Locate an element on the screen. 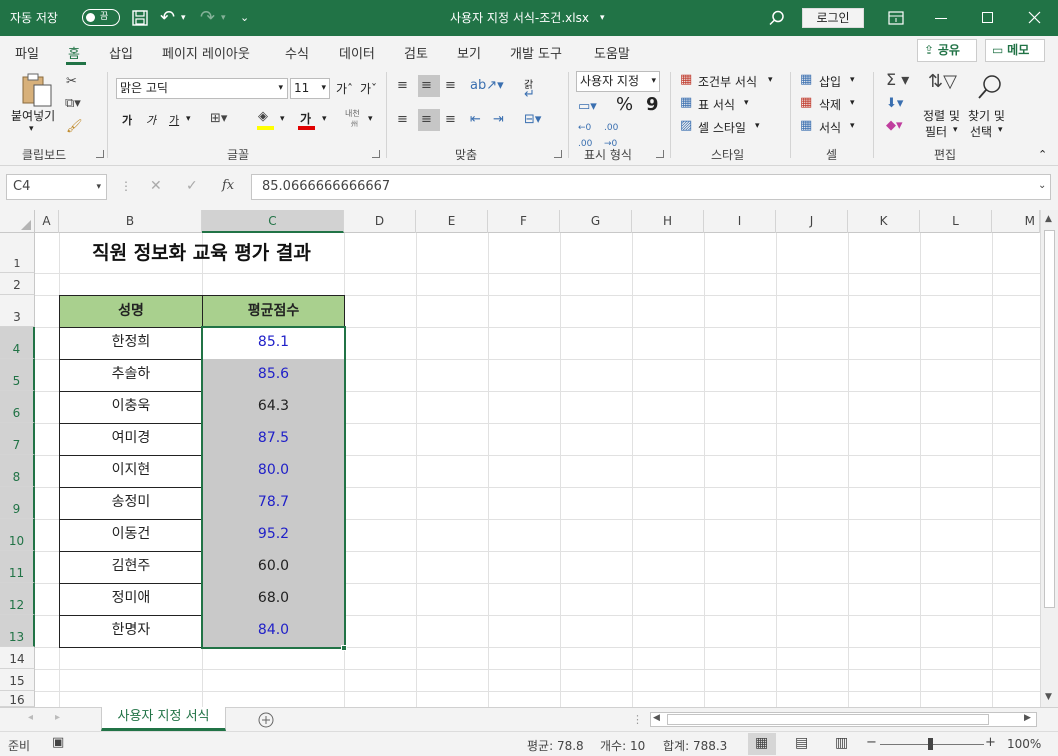 The width and height of the screenshot is (1058, 756). expand-formula-icon: ⌄ is located at coordinates (1042, 185).